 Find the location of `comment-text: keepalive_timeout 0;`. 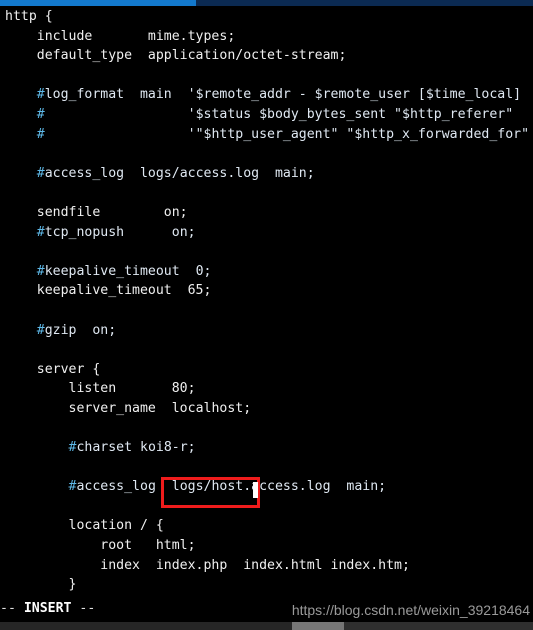

comment-text: keepalive_timeout 0; is located at coordinates (128, 271).